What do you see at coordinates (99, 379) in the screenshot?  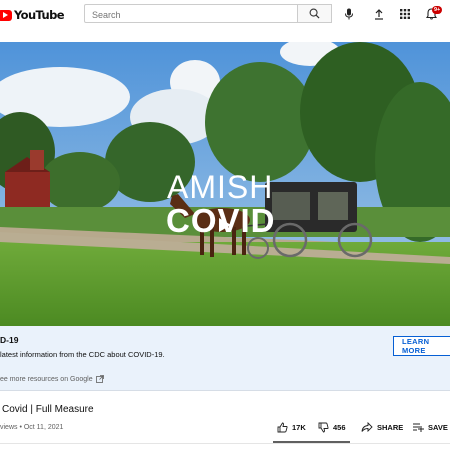 I see `external-link-icon` at bounding box center [99, 379].